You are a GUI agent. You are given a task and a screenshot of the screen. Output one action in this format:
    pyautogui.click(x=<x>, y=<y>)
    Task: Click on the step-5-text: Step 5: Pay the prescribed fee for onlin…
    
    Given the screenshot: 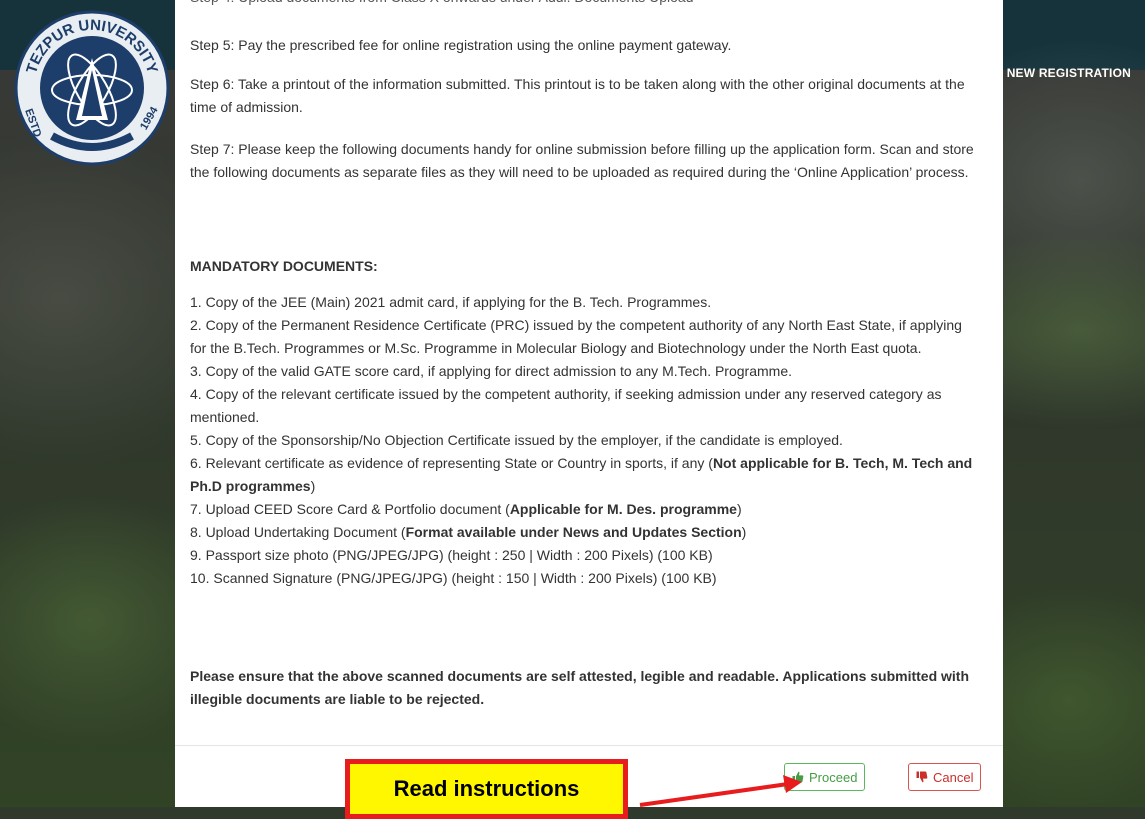 What is the action you would take?
    pyautogui.click(x=461, y=45)
    